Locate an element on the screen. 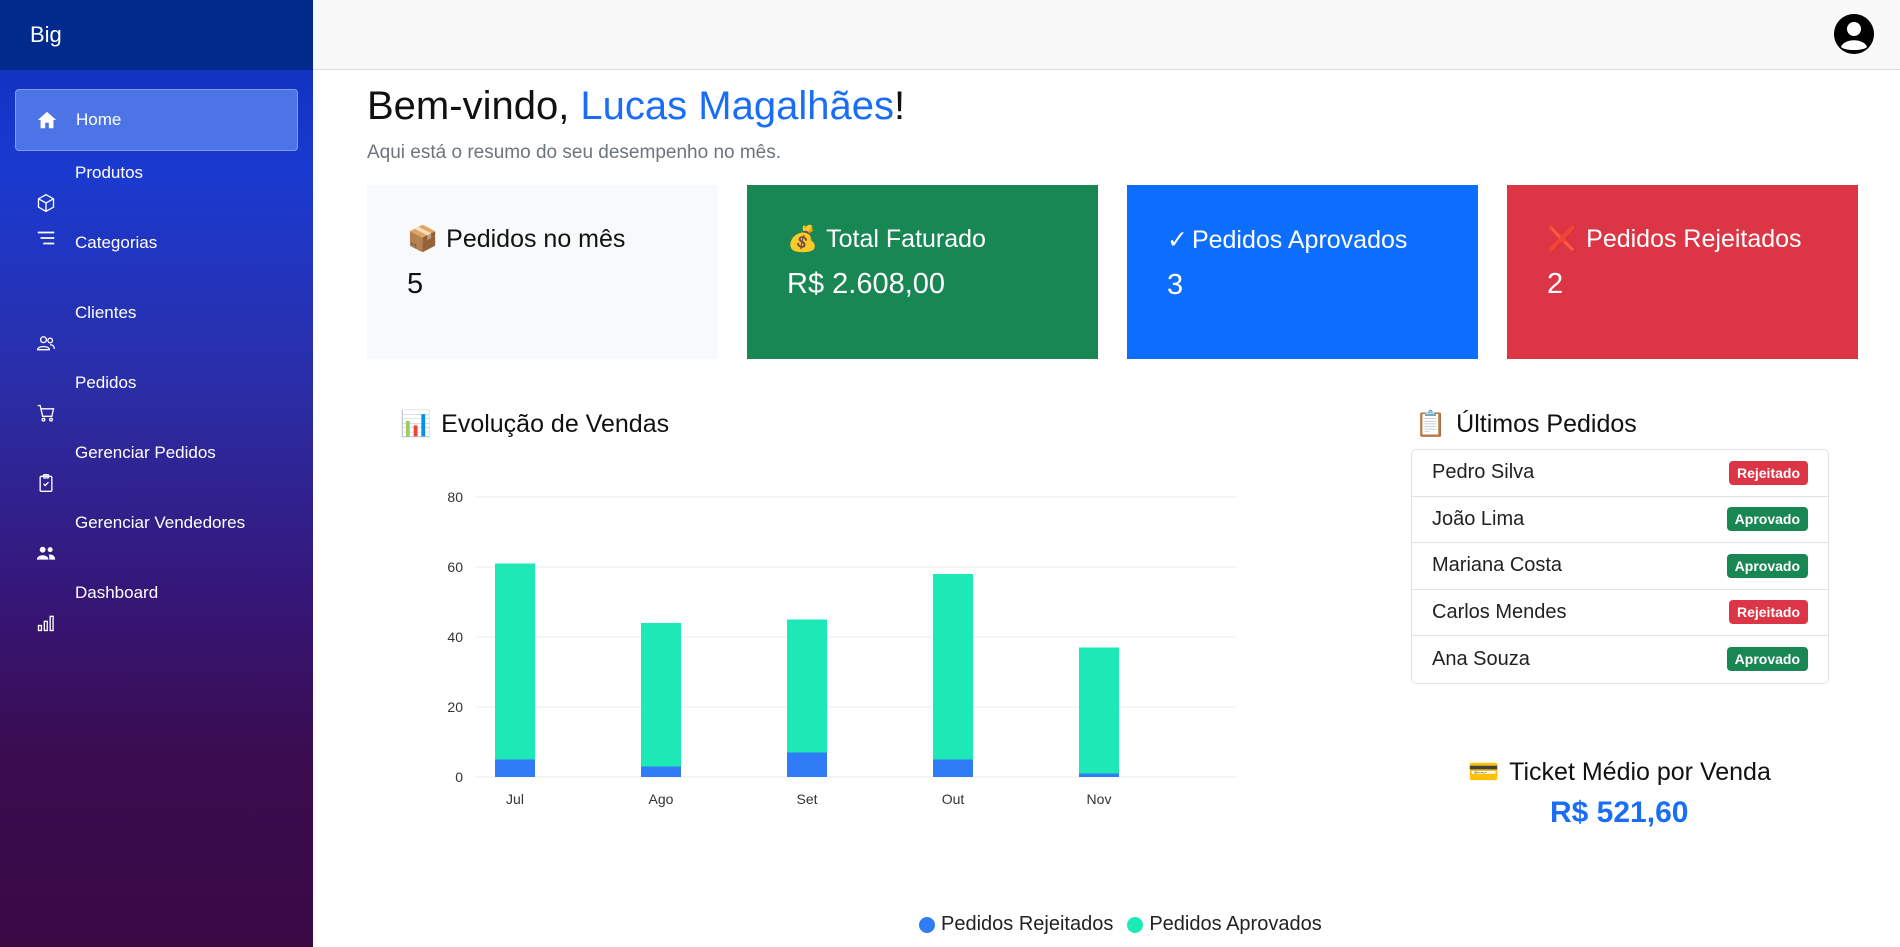  cross-icon: ❌ is located at coordinates (1563, 239).